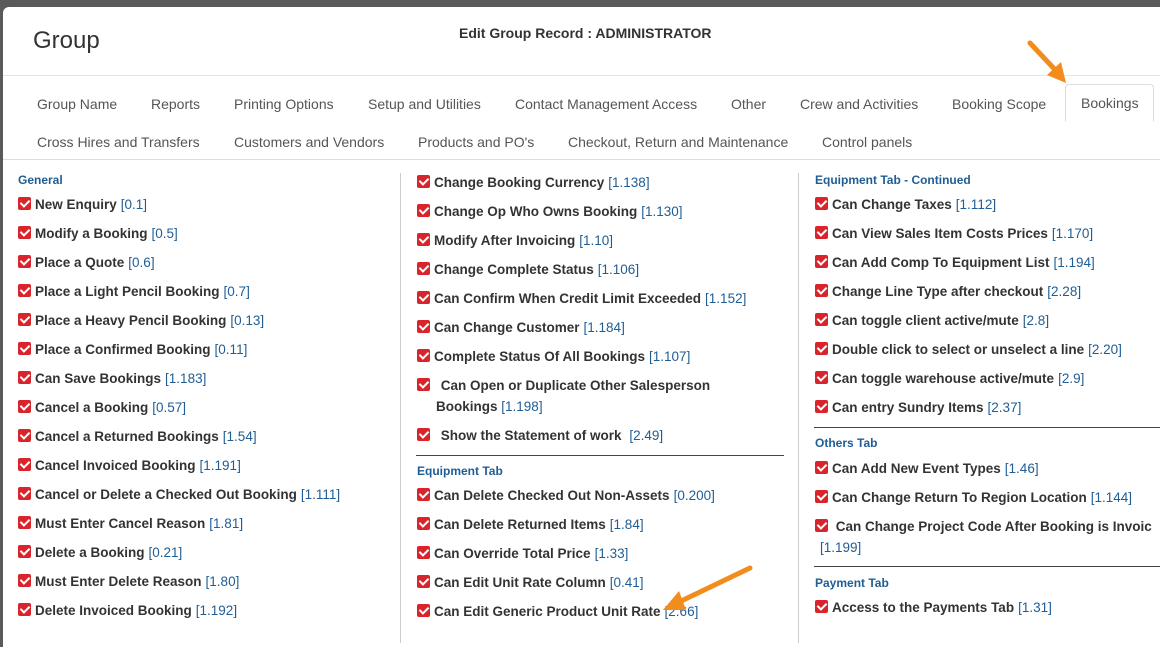 This screenshot has height=647, width=1160. What do you see at coordinates (118, 142) in the screenshot?
I see `tab-cross-hires-and-transfers: Cross Hires and Transfers` at bounding box center [118, 142].